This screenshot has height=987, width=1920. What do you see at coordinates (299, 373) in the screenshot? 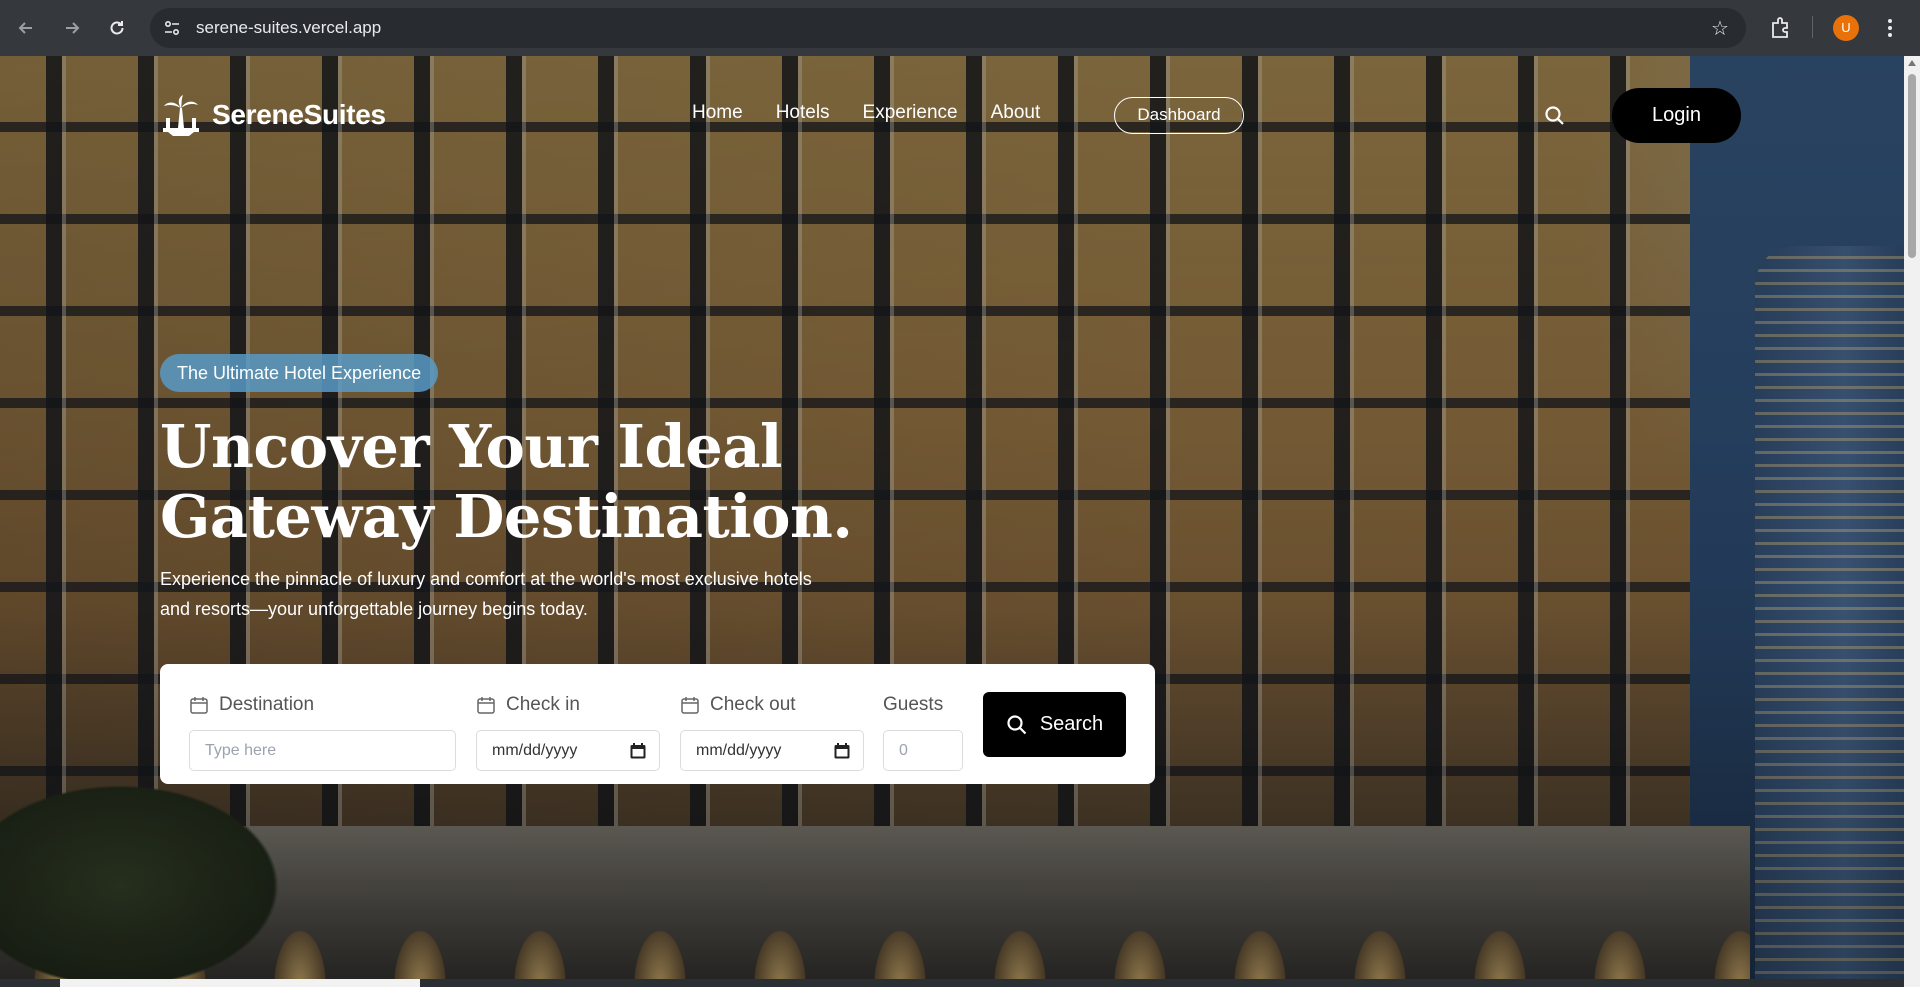
I see `hero-badge: The Ultimate Hotel Experience` at bounding box center [299, 373].